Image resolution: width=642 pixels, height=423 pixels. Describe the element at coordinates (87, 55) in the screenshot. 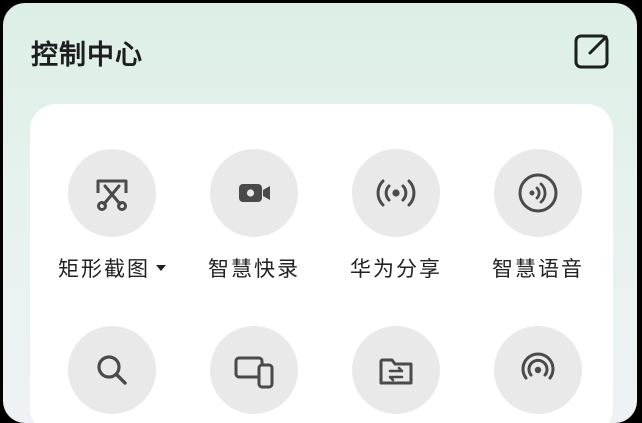

I see `page-title: 控制中心` at that location.